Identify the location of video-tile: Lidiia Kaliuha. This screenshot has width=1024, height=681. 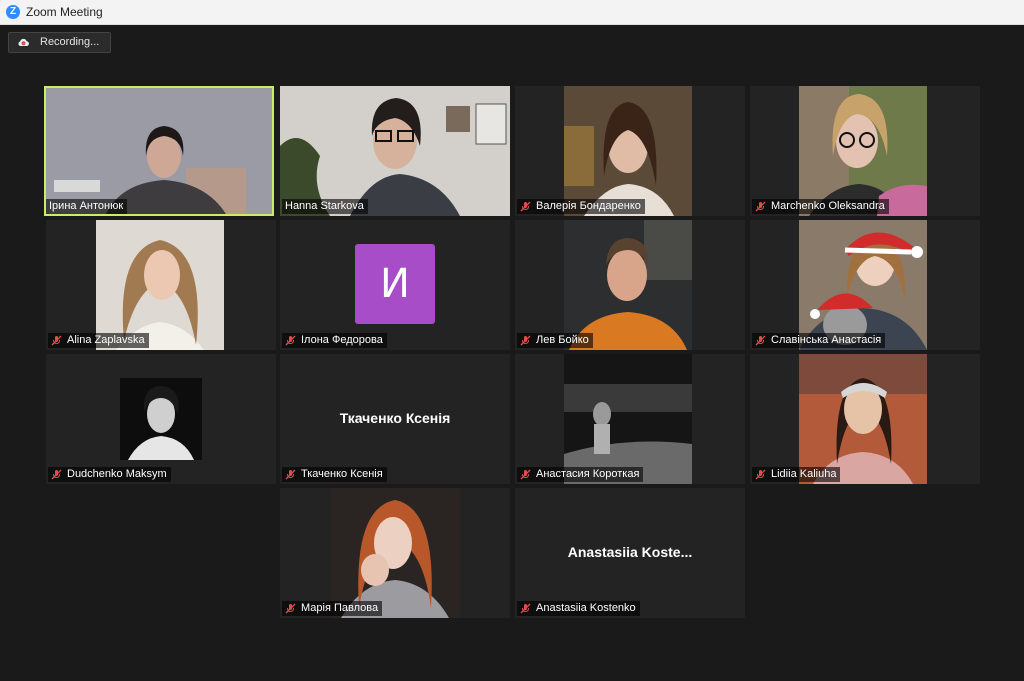
(865, 419).